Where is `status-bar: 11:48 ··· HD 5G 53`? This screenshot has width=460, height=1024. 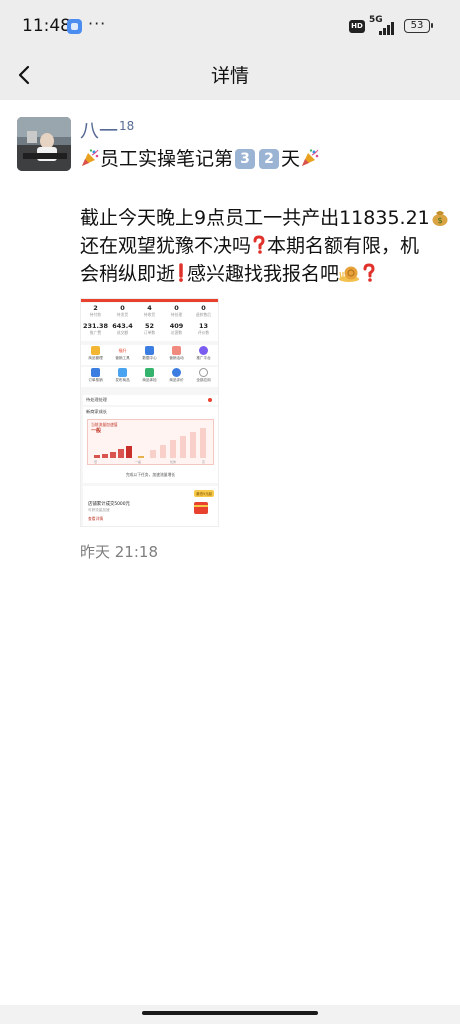
status-bar: 11:48 ··· HD 5G 53 is located at coordinates (230, 25).